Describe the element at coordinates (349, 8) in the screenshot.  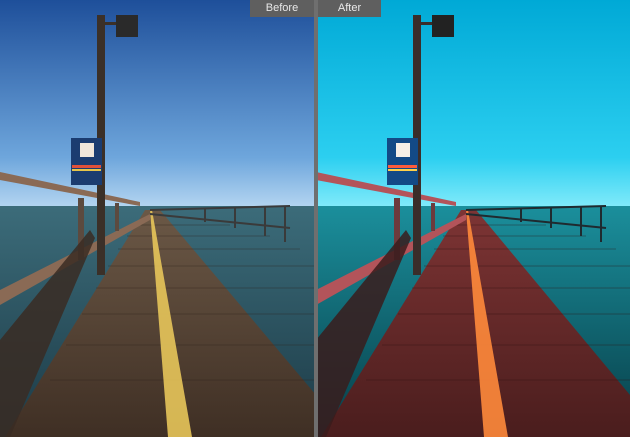
I see `after-label: After` at that location.